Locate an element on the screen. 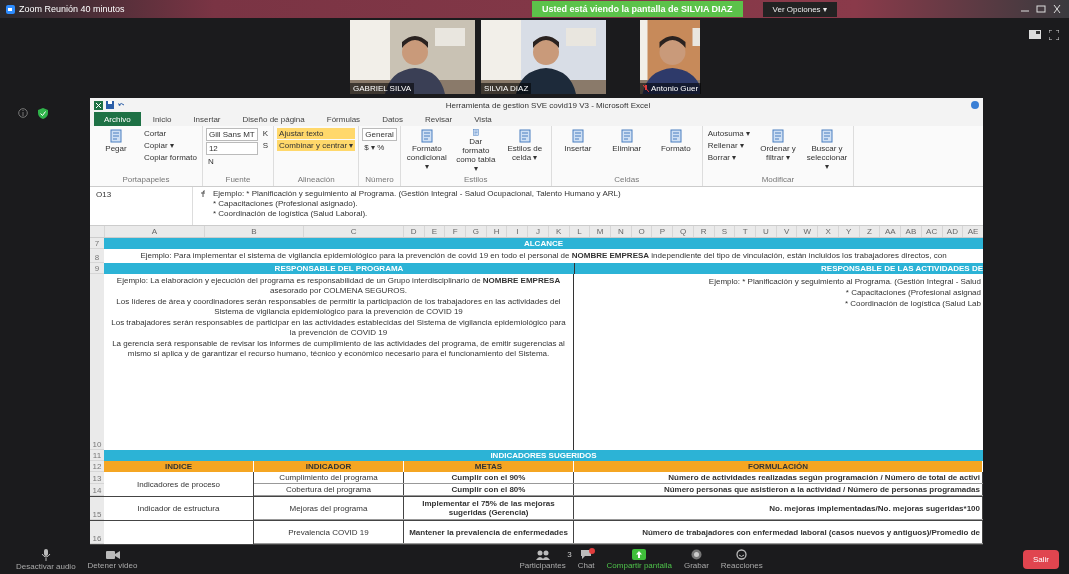  table-cell: Cobertura del programa is located at coordinates (329, 489).